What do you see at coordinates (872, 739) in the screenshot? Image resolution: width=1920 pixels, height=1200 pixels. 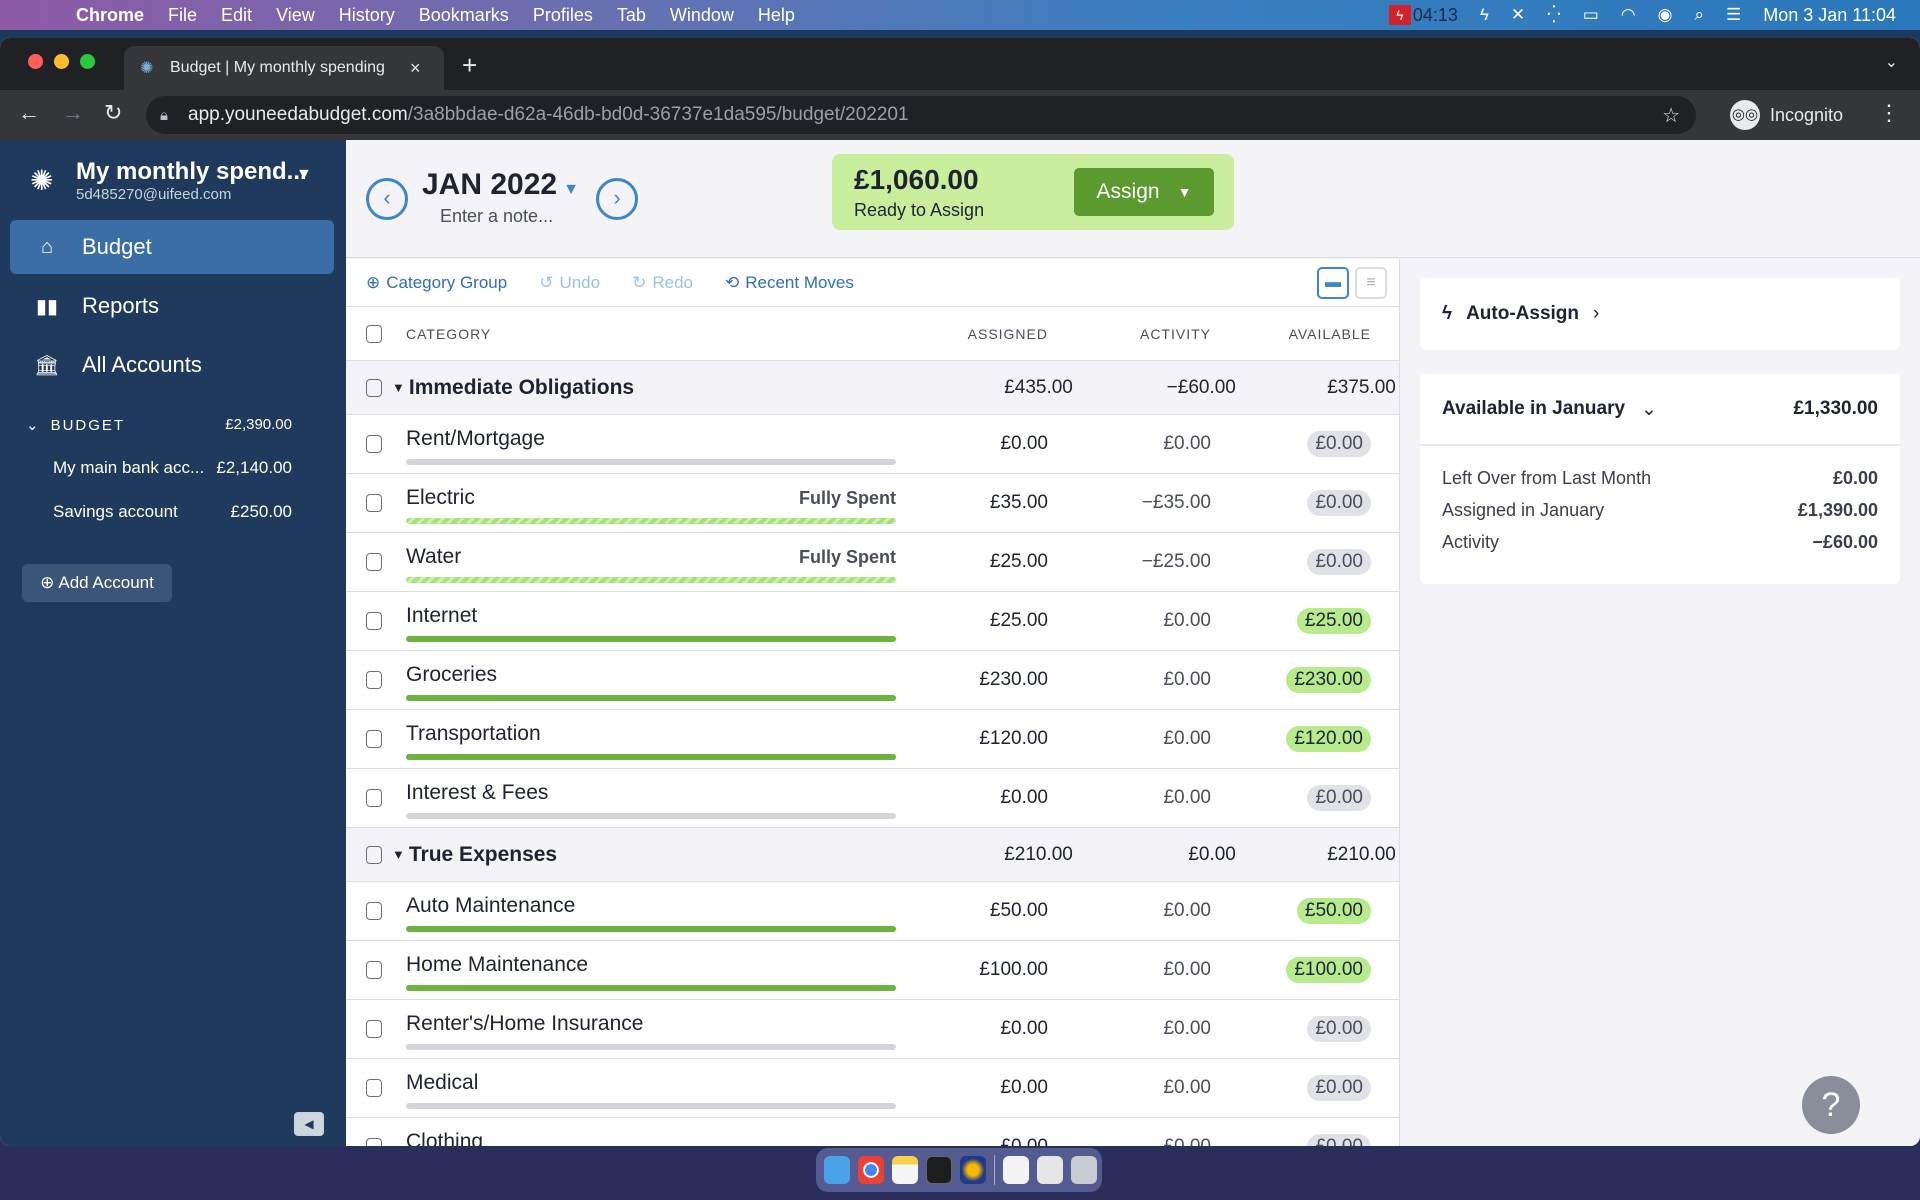 I see `category-row: Transportation £120.00 £0.00 £120.00` at bounding box center [872, 739].